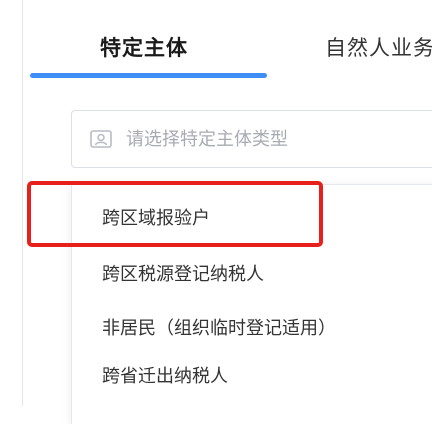 Image resolution: width=432 pixels, height=424 pixels. Describe the element at coordinates (144, 48) in the screenshot. I see `tab-specific-entity: 特定主体` at that location.